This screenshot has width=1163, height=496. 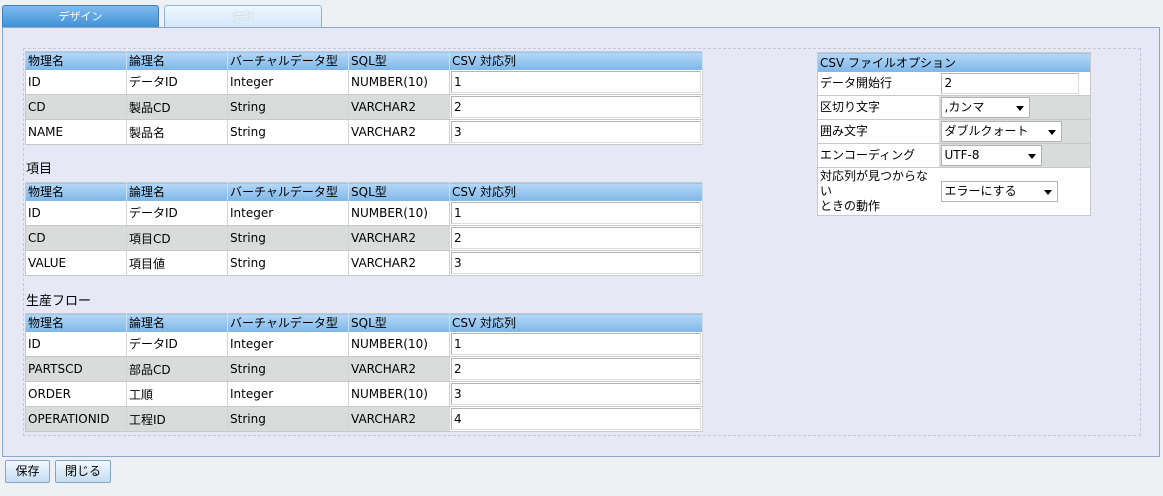 What do you see at coordinates (83, 471) in the screenshot?
I see `close-button: 閉じる` at bounding box center [83, 471].